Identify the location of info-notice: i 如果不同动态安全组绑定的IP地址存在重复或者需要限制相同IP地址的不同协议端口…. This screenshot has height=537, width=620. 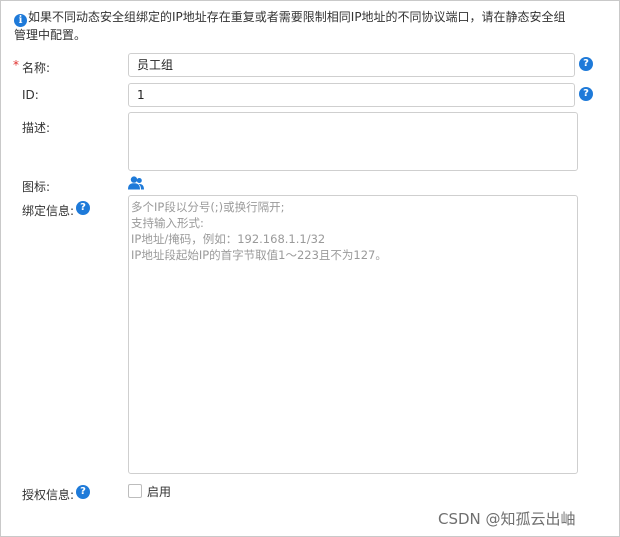
(309, 26).